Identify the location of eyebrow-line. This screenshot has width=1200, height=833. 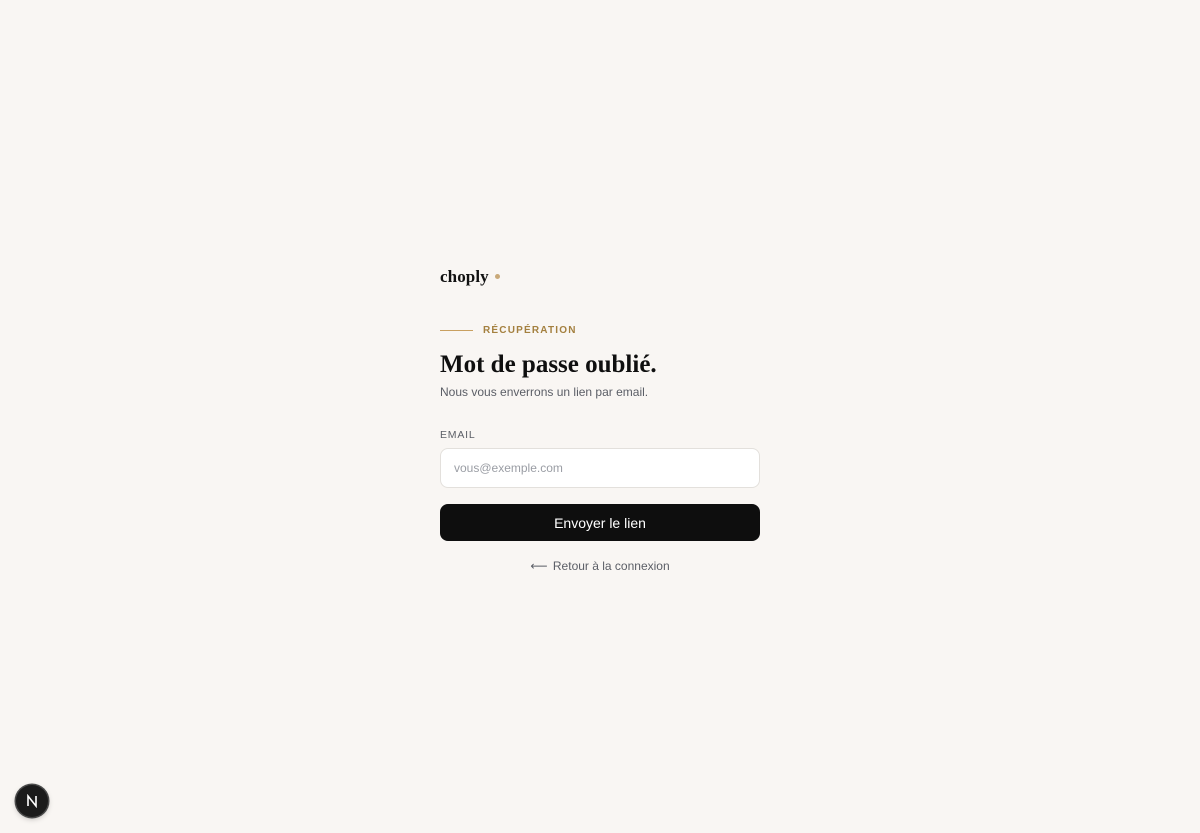
(456, 330).